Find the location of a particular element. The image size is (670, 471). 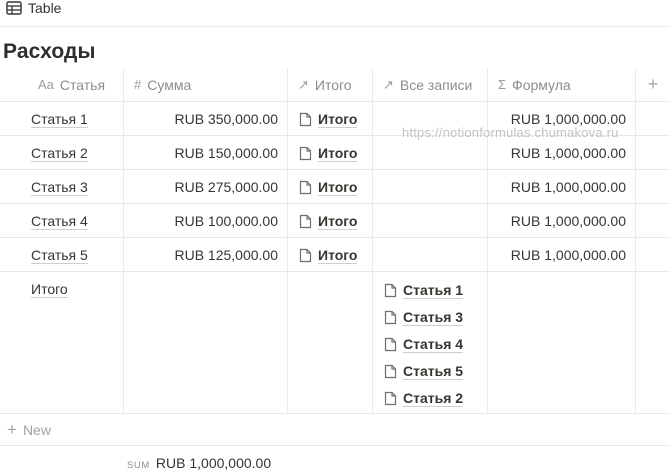

title-cell: Статья 2 is located at coordinates (61, 152).